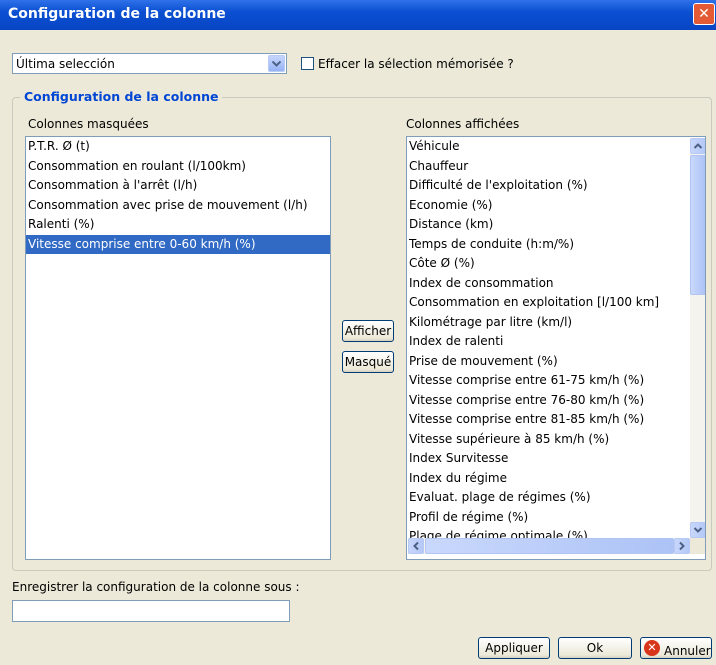  I want to click on cancel-button: ✕ Annuler, so click(676, 648).